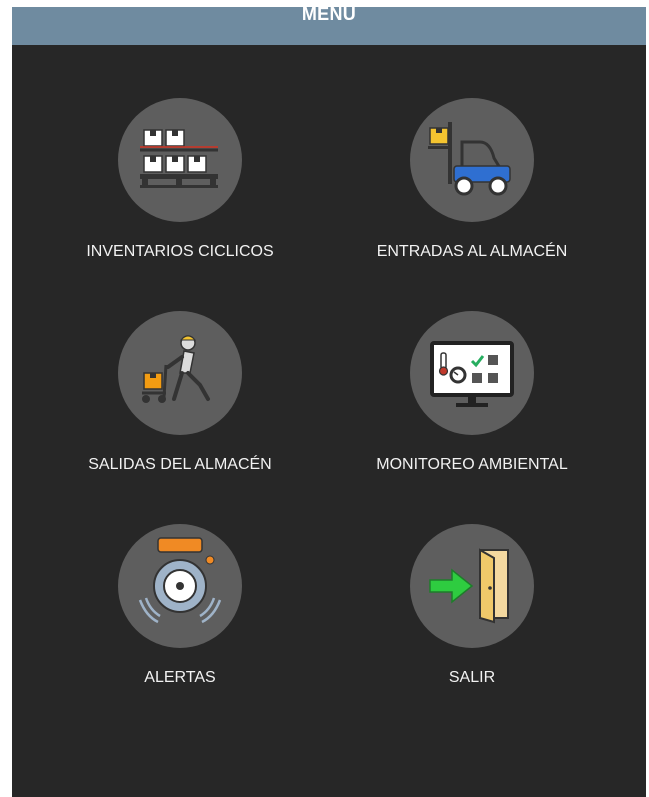 This screenshot has height=797, width=649. Describe the element at coordinates (180, 160) in the screenshot. I see `boxes-on-pallet-icon` at that location.